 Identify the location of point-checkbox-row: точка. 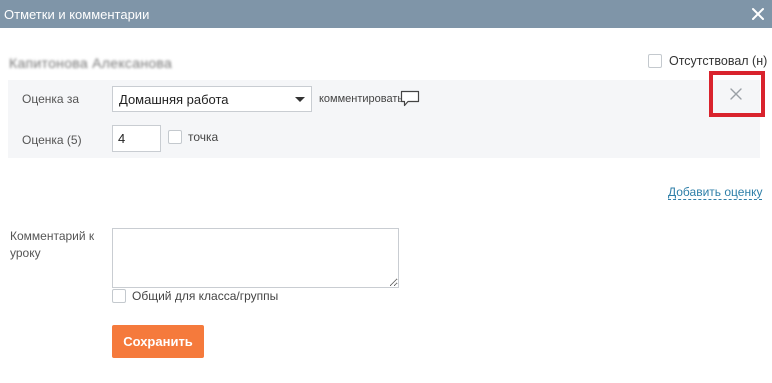
(193, 137).